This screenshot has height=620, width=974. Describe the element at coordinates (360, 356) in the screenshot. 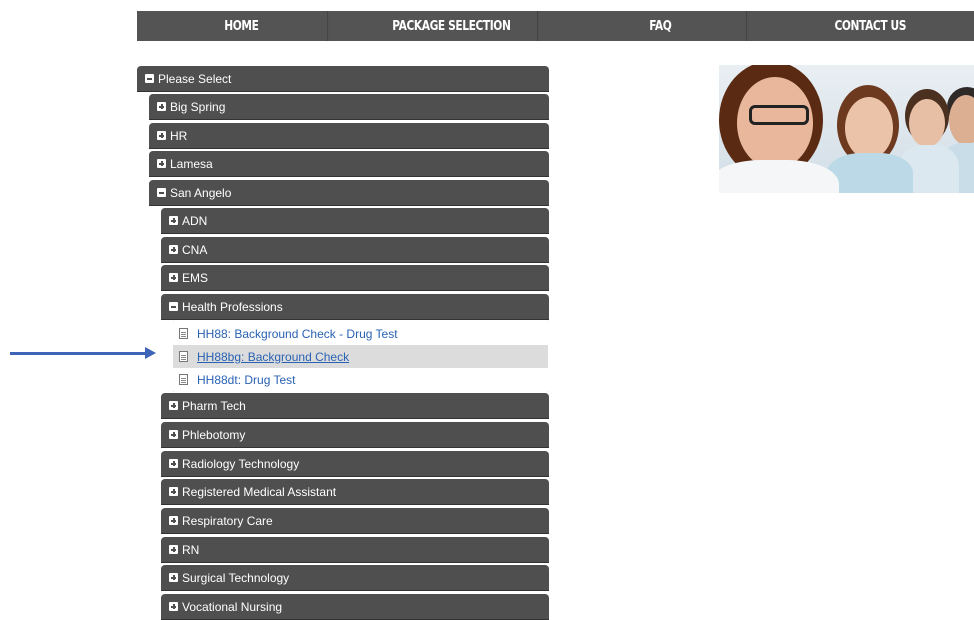

I see `package-link-hh88bg: HH88bg: Background Check` at that location.